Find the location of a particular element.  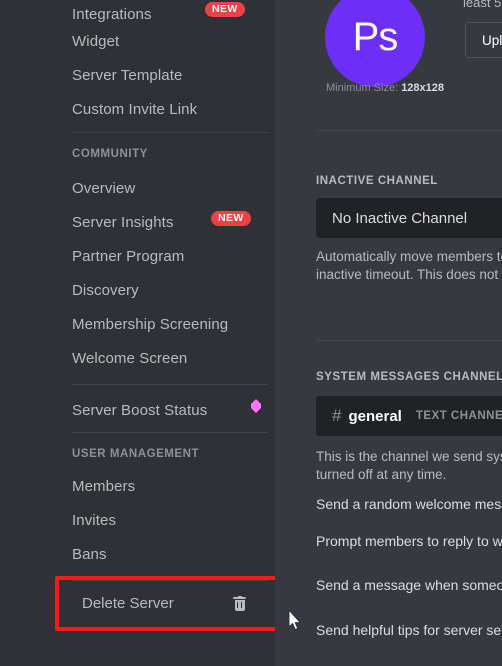

trash-icon is located at coordinates (239, 603).